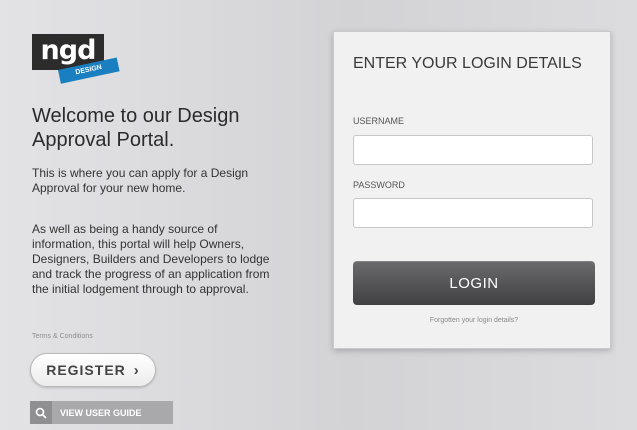  Describe the element at coordinates (467, 63) in the screenshot. I see `login-title: ENTER YOUR LOGIN DETAILS` at that location.